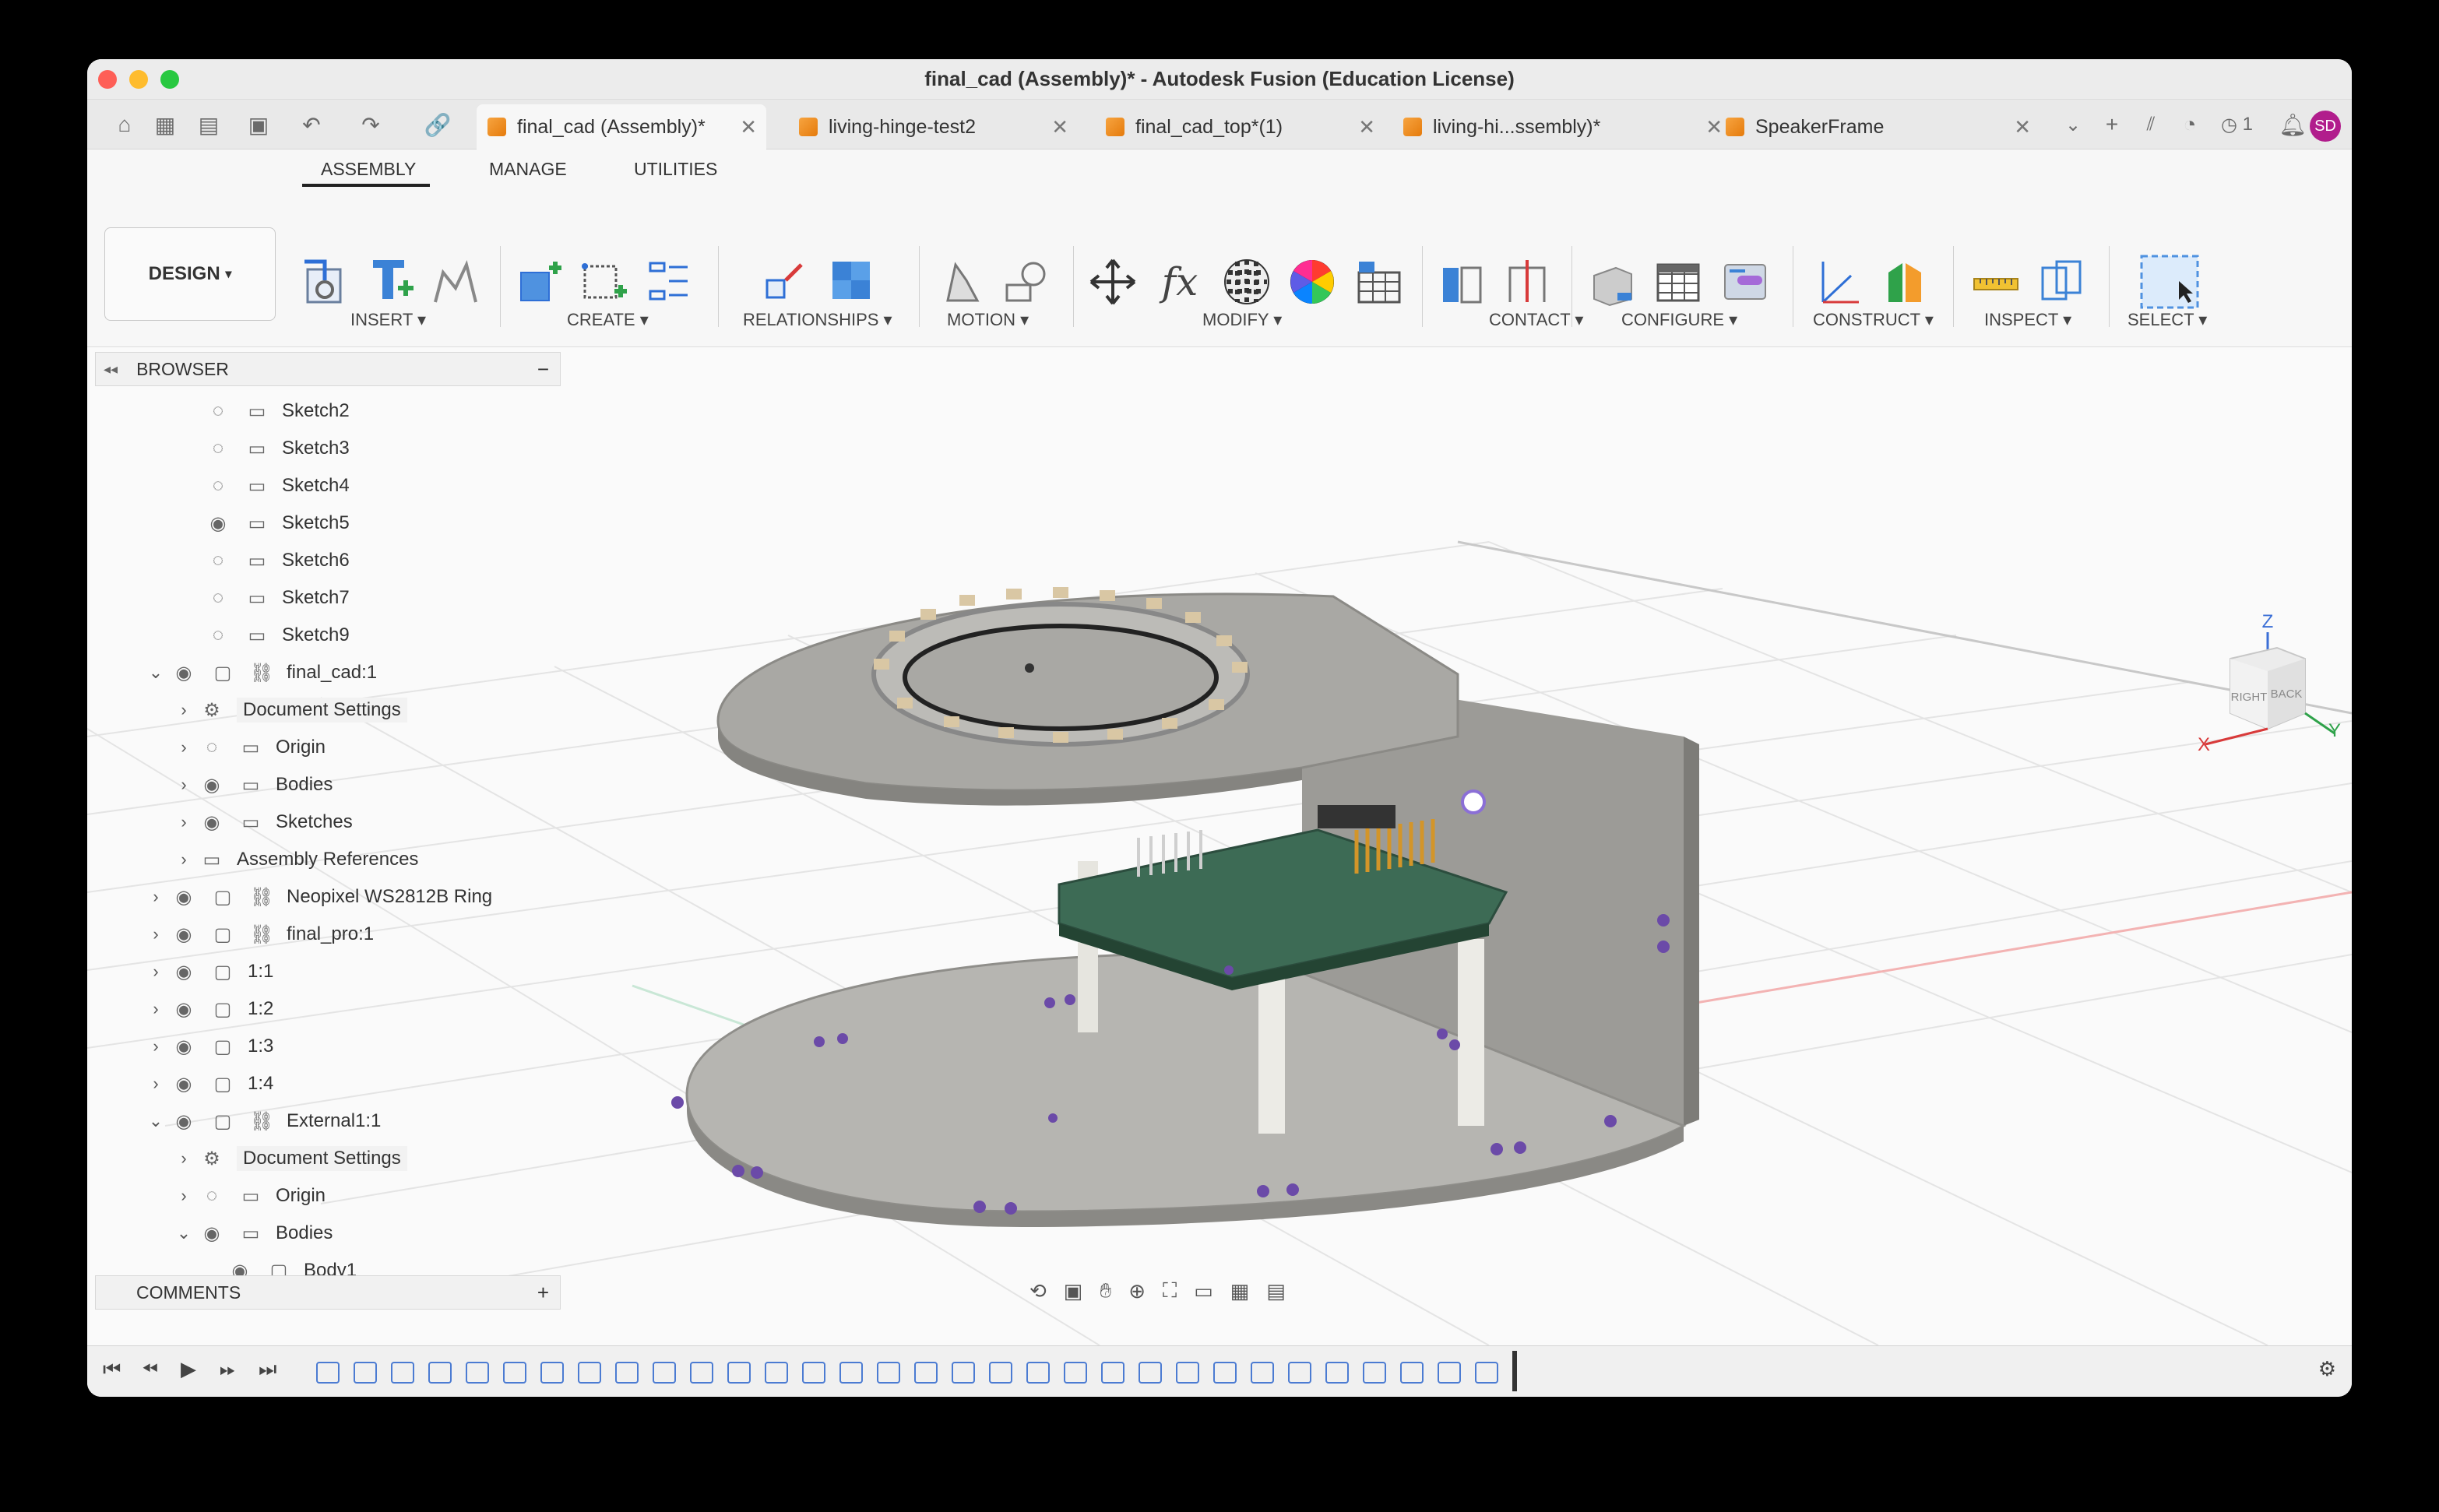  I want to click on minimize-window-button, so click(138, 79).